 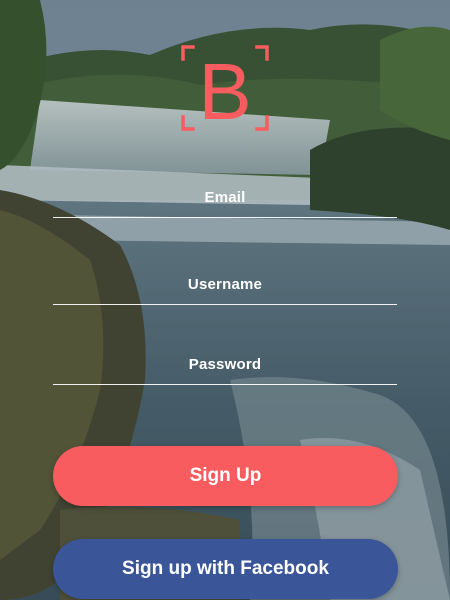 I want to click on brand-logo: B, so click(x=225, y=88).